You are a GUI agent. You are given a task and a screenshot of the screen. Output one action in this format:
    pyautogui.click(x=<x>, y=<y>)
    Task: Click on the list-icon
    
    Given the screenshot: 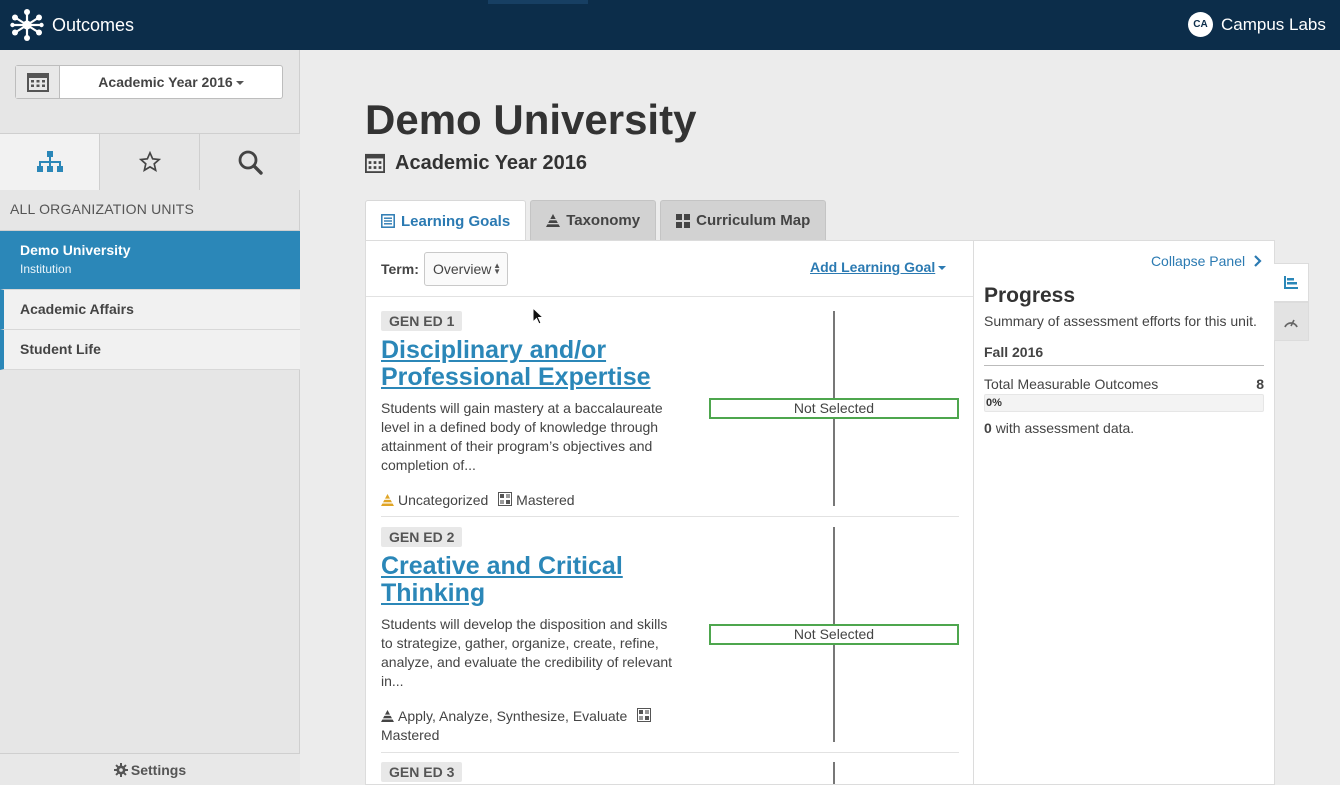 What is the action you would take?
    pyautogui.click(x=388, y=221)
    